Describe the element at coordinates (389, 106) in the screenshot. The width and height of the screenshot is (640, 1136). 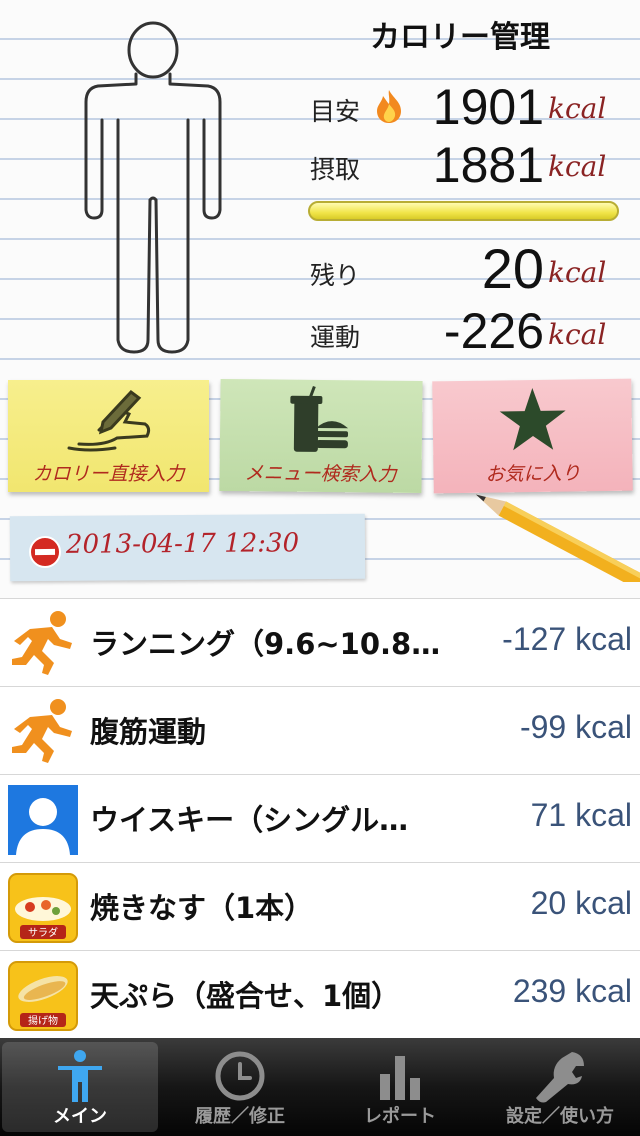
I see `flame-icon` at that location.